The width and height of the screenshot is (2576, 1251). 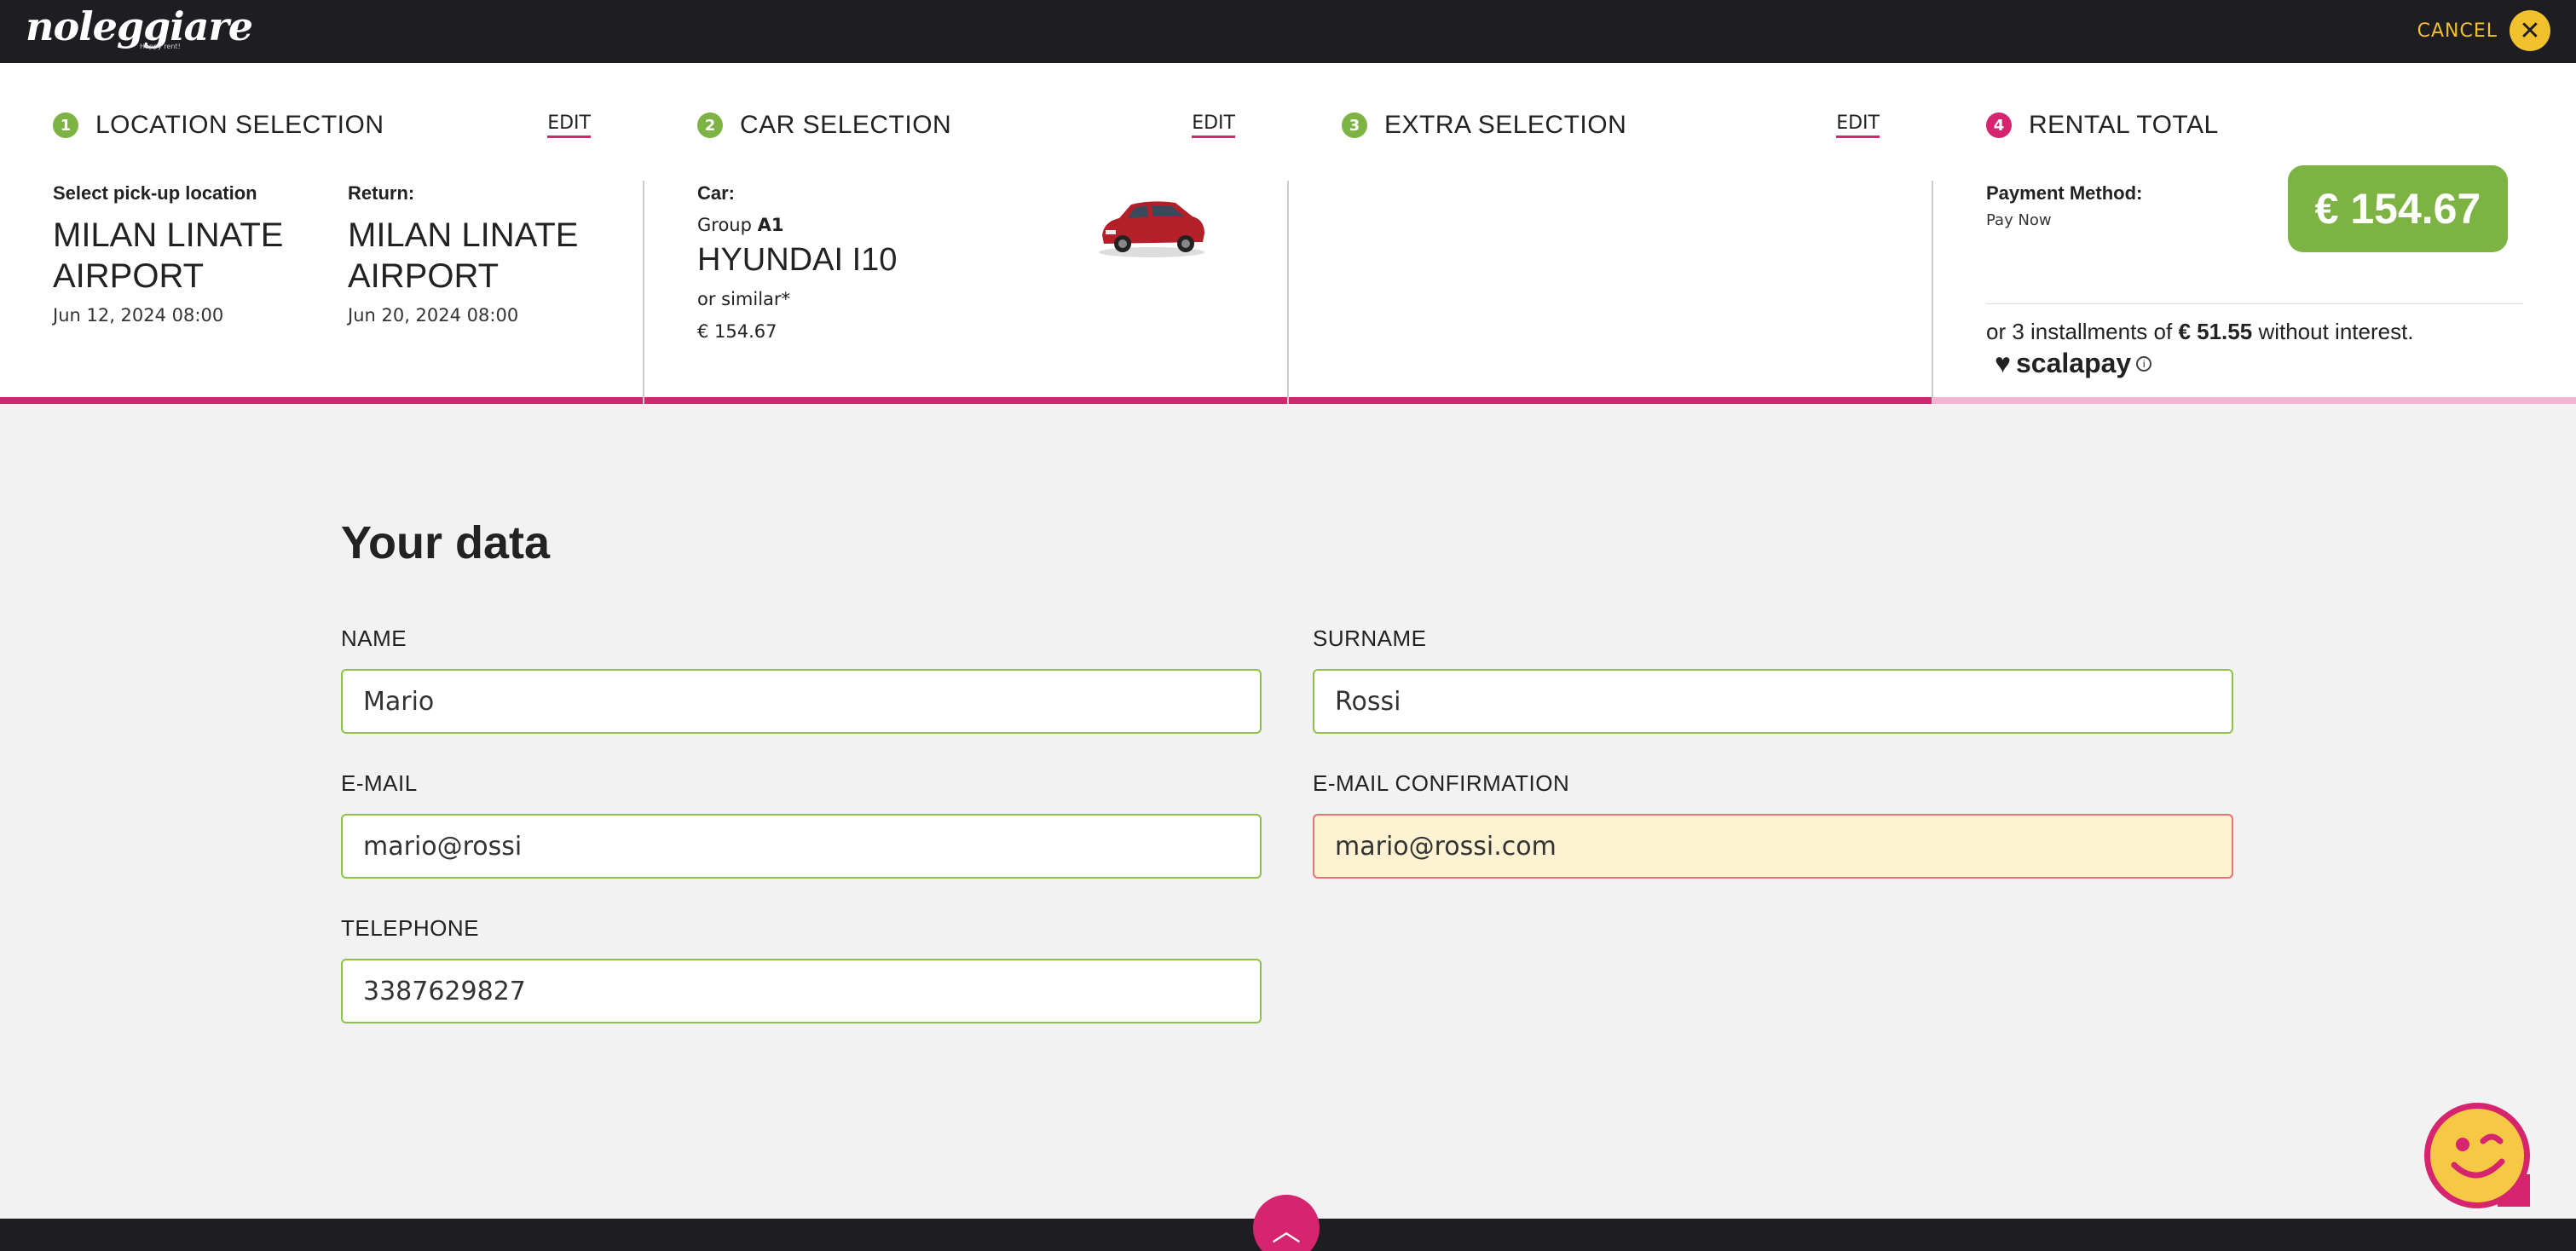 What do you see at coordinates (2064, 205) in the screenshot?
I see `payment-method: Payment Method: Pay Now` at bounding box center [2064, 205].